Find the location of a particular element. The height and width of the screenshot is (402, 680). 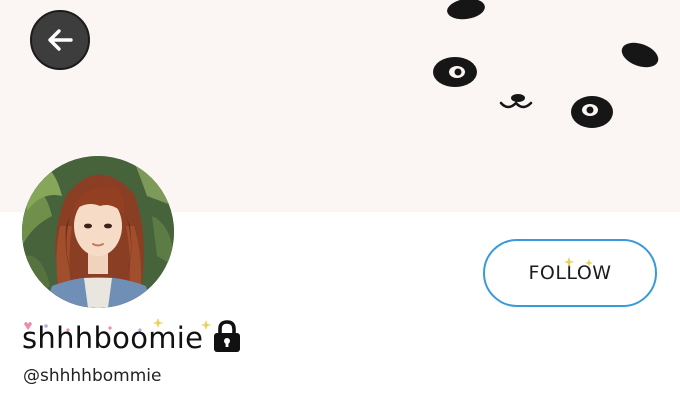

profile-photo is located at coordinates (98, 232).